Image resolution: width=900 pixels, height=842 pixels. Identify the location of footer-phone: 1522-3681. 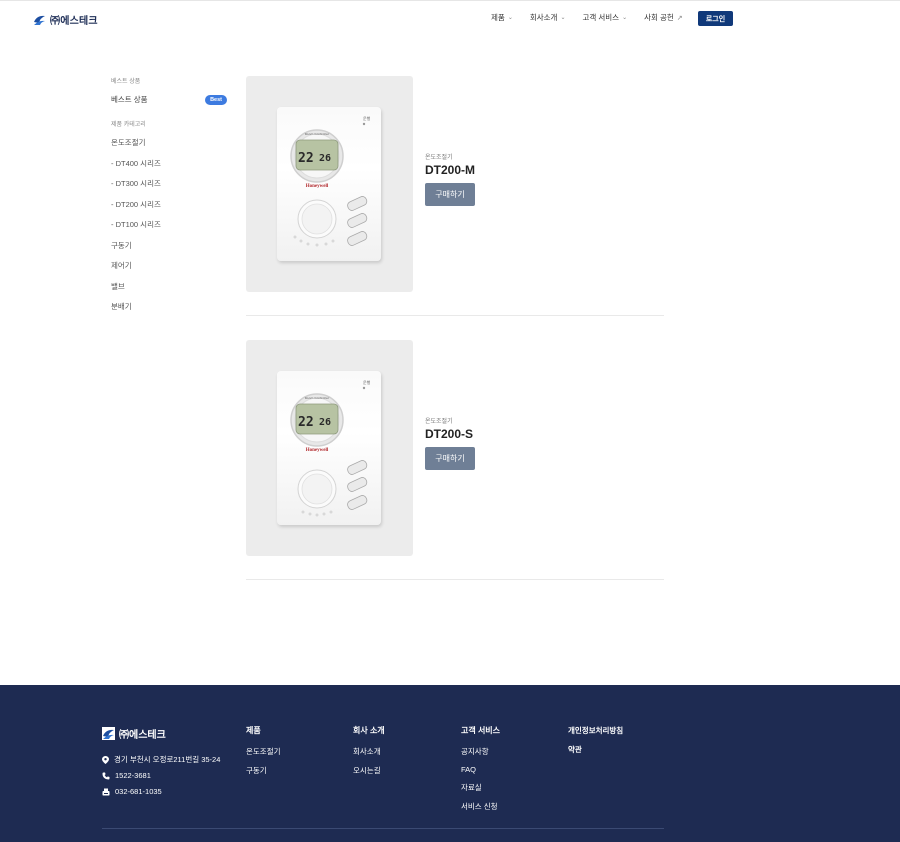
(126, 775).